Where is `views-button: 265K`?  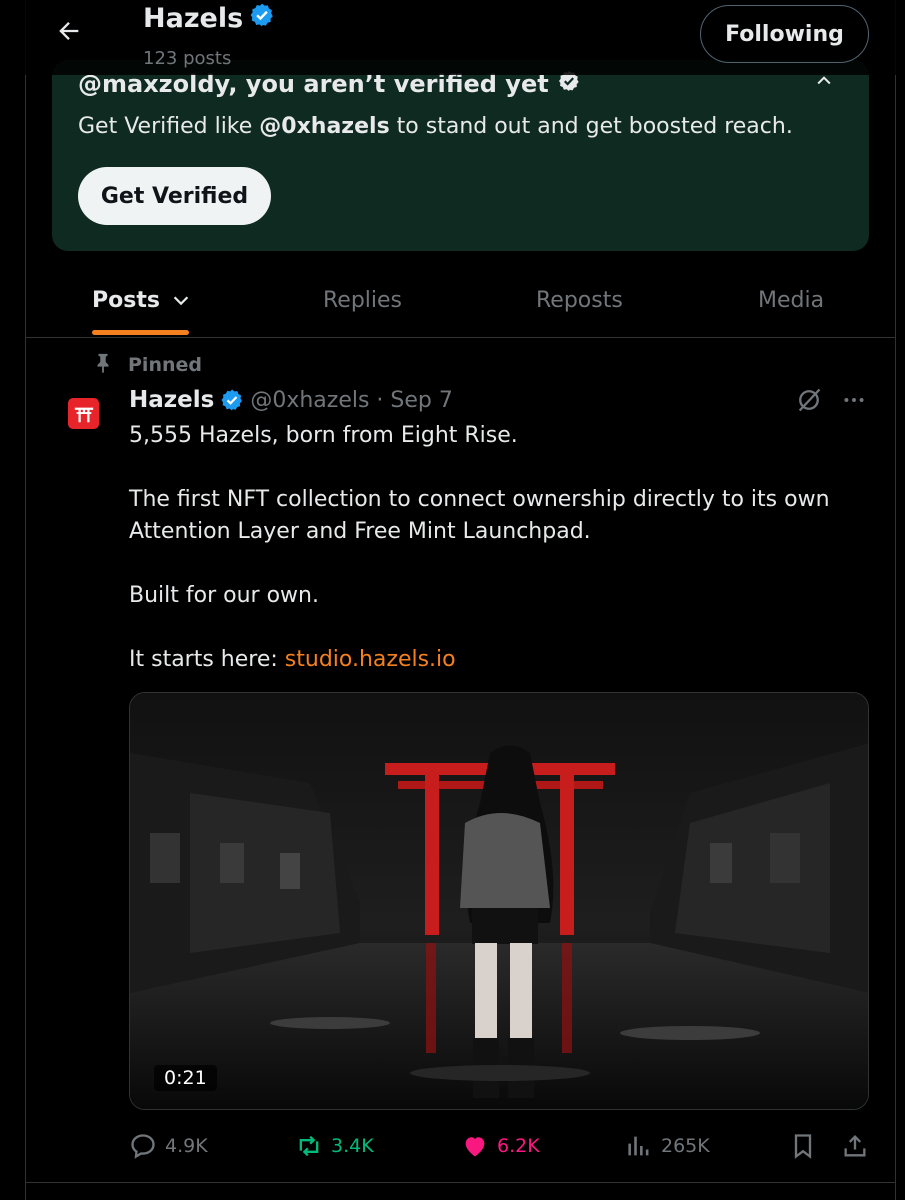 views-button: 265K is located at coordinates (667, 1146).